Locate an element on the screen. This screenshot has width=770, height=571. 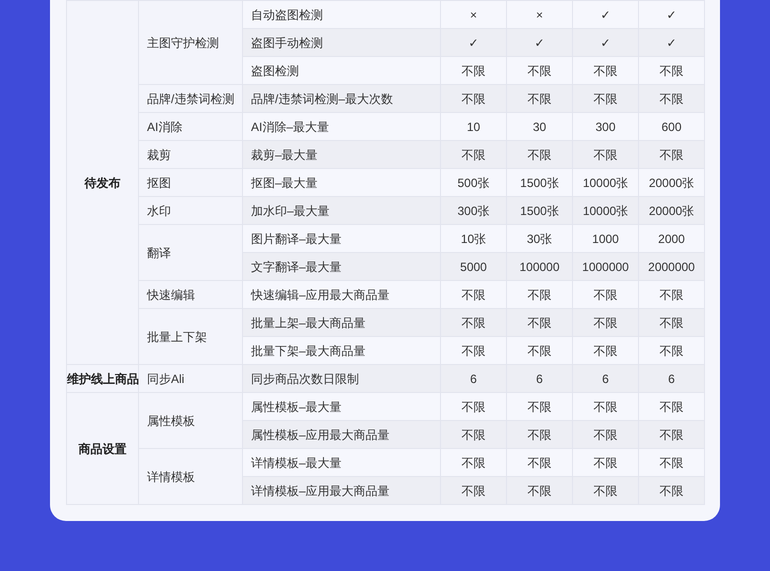
feature-cell: 翻译 is located at coordinates (190, 252).